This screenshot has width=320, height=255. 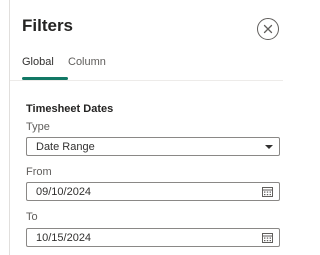 I want to click on panel-title: Filters, so click(x=48, y=25).